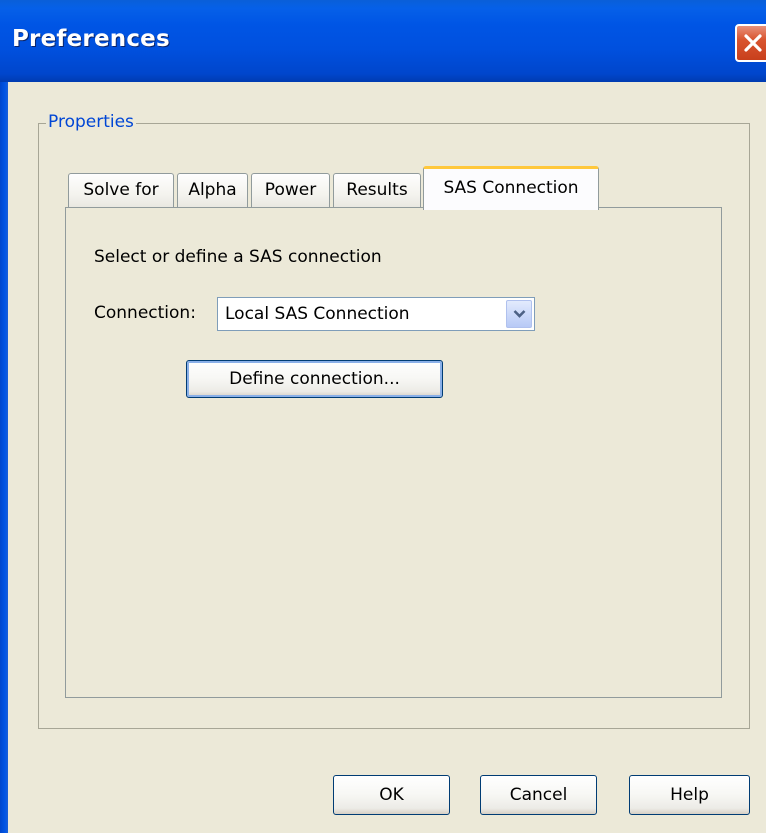 The image size is (766, 833). I want to click on ok-button: OK, so click(391, 795).